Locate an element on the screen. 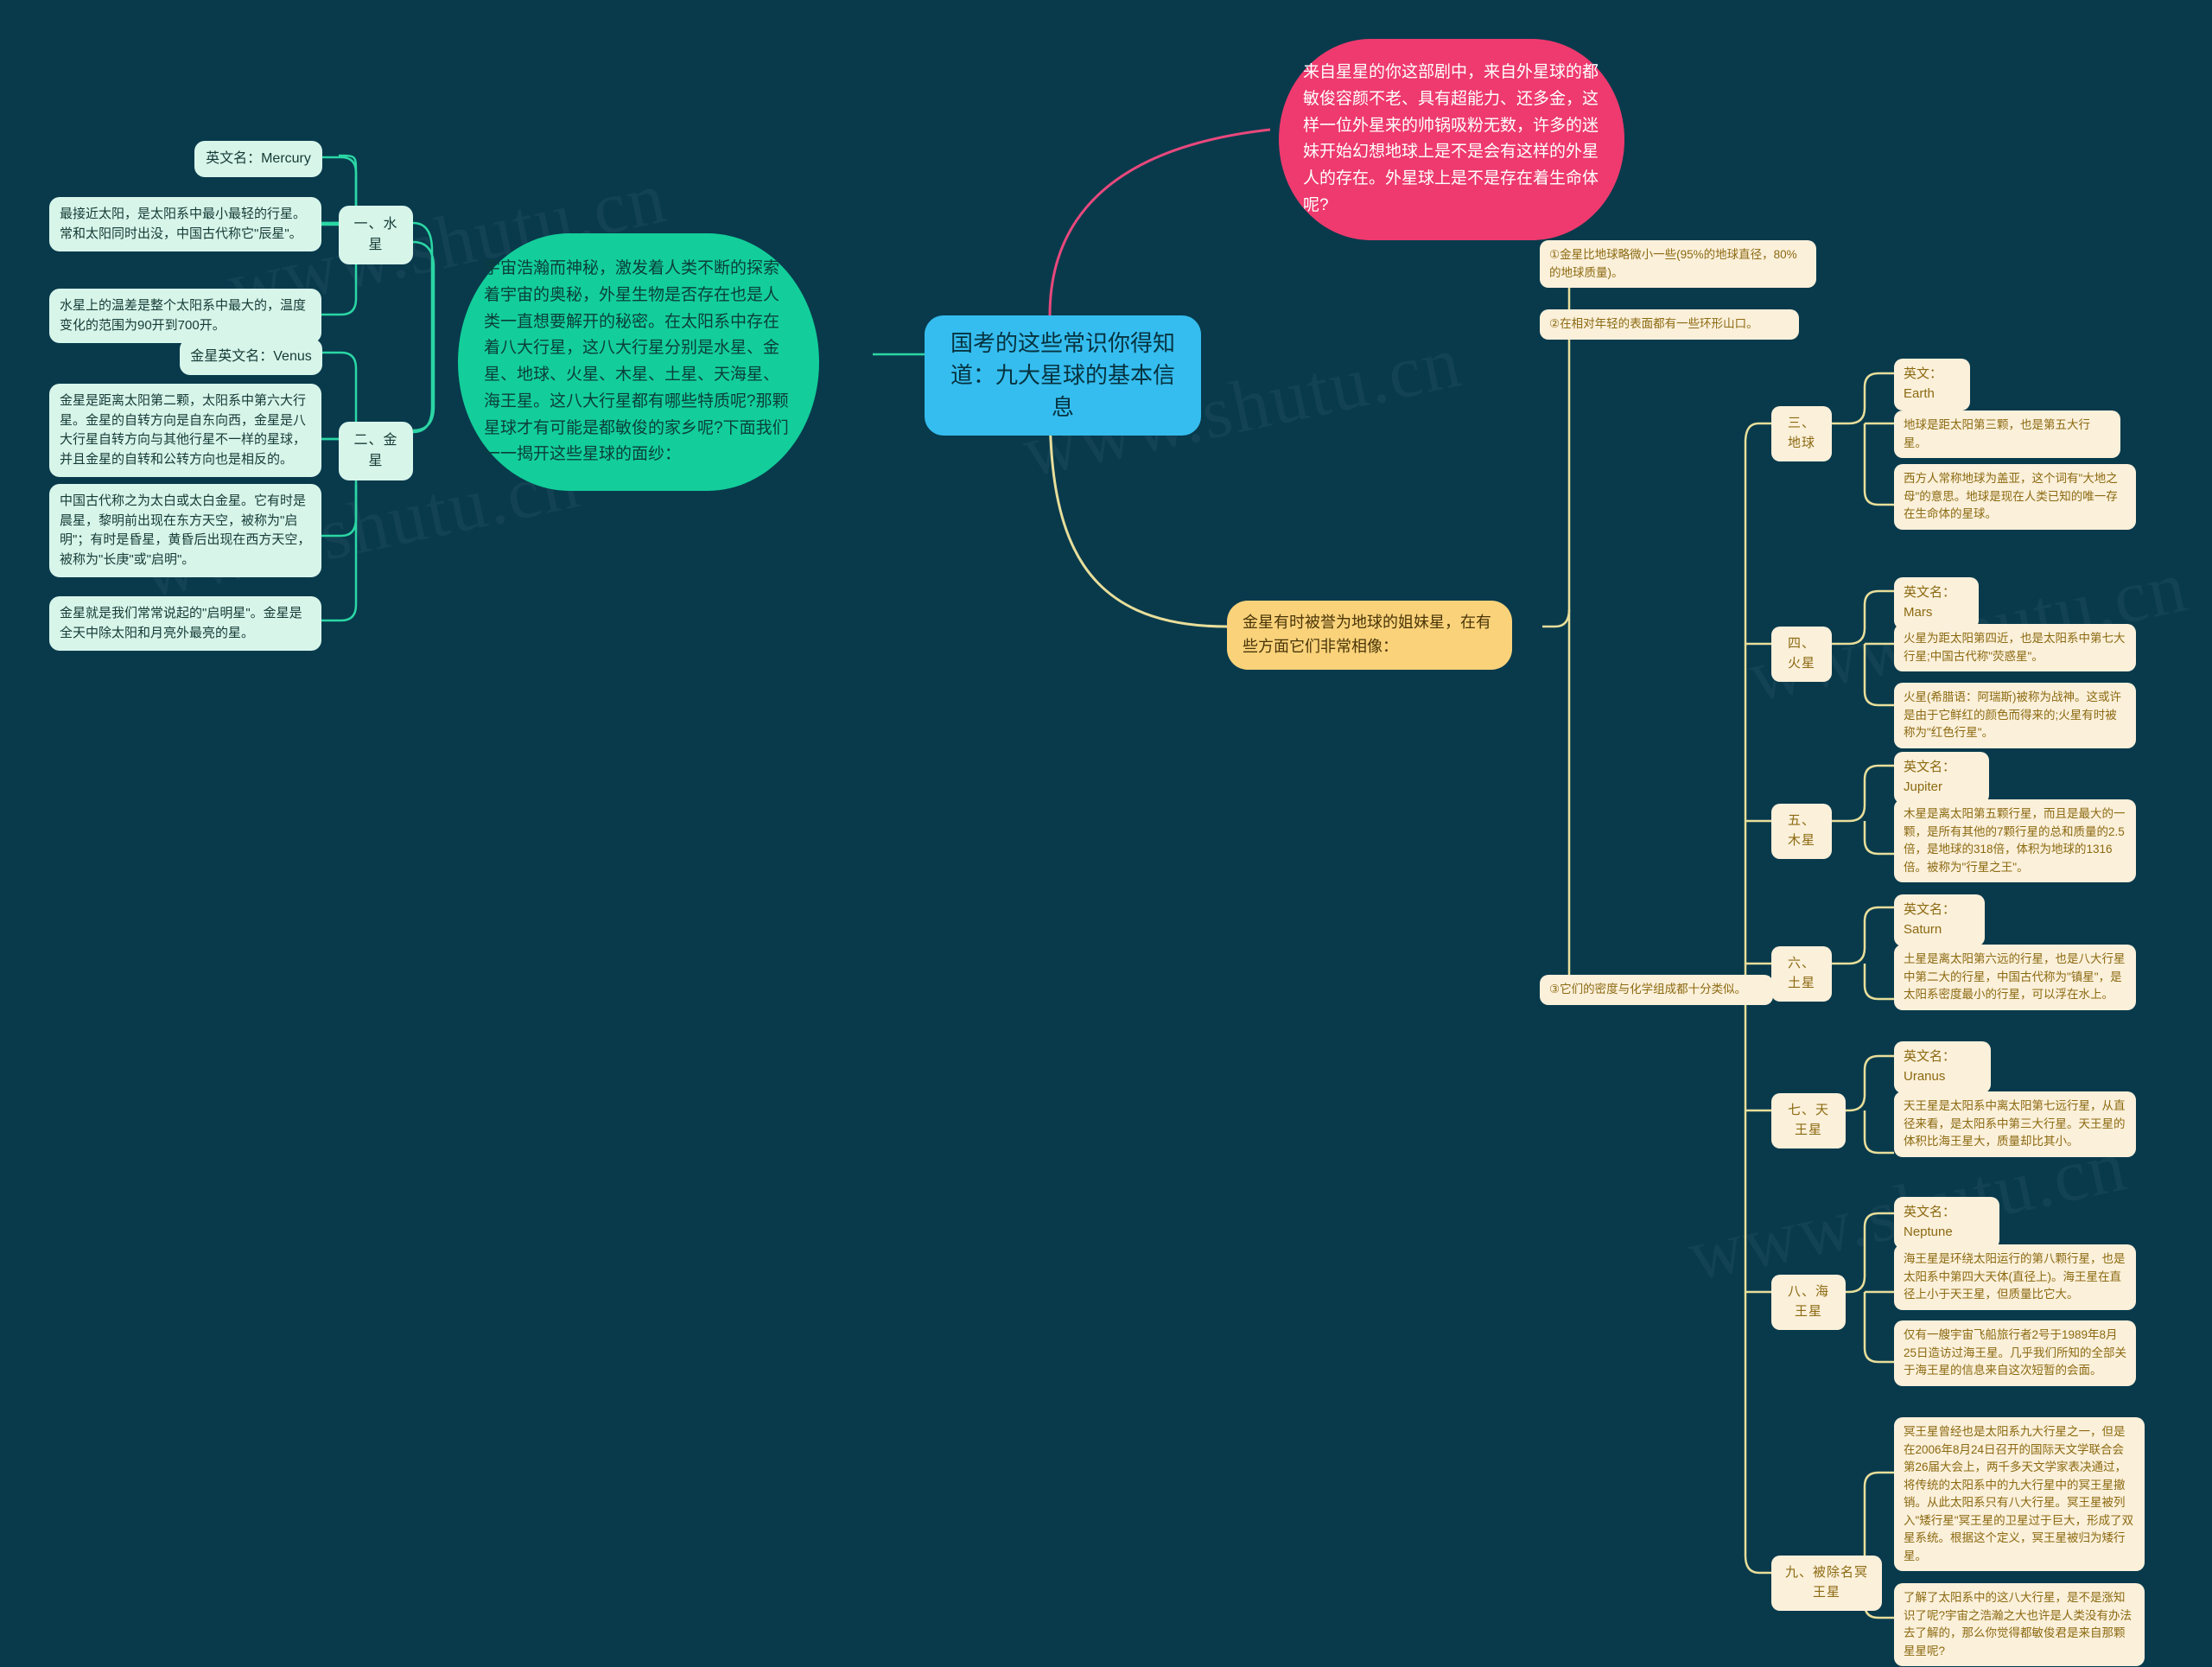  mercury-detail-1-label: 最接近太阳，是太阳系中最小最轻的行星。常和太阳同时出没，中国古代称它"辰星"。 is located at coordinates (183, 224).